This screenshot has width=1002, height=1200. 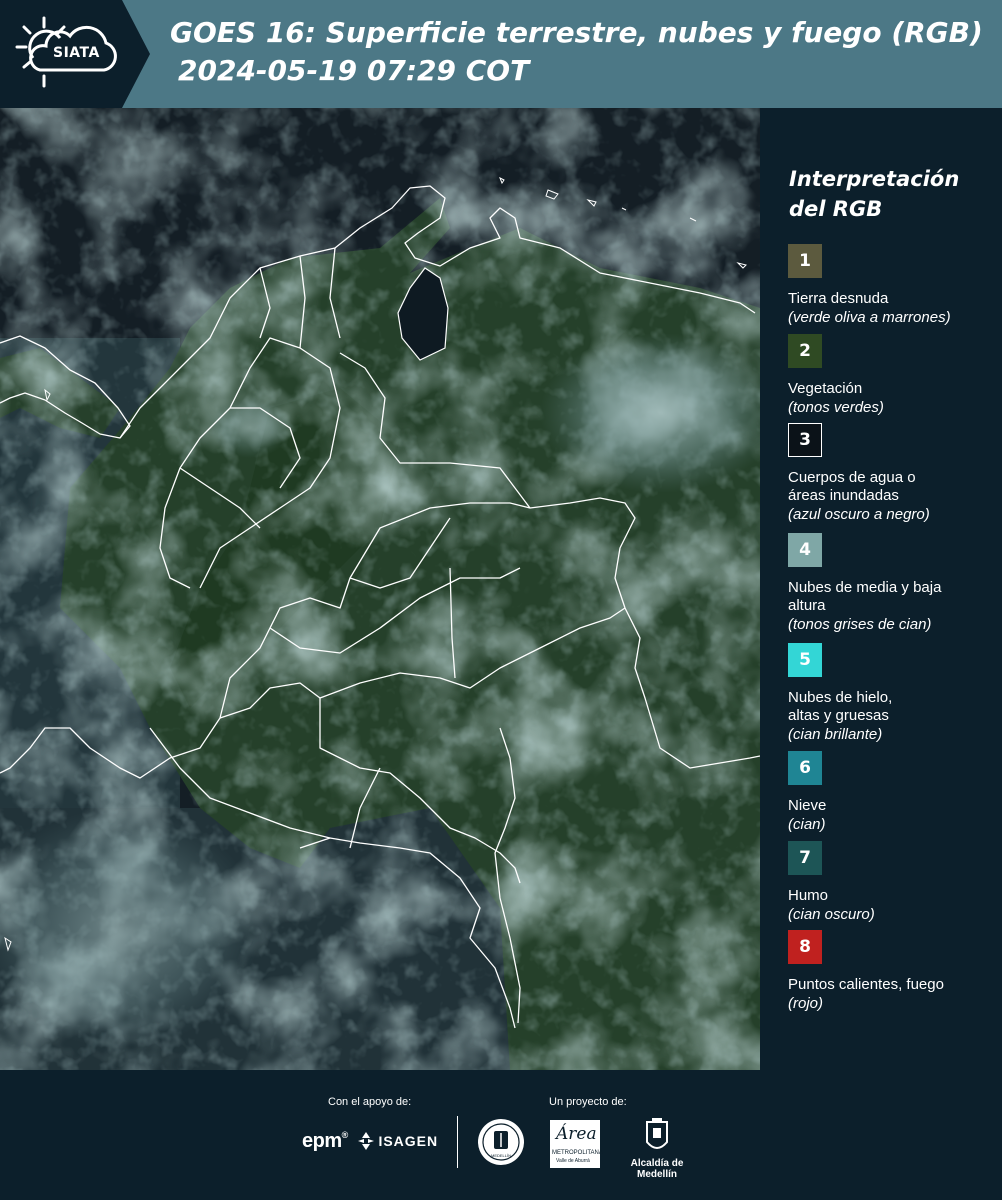 I want to click on medellin-coat-of-arms-icon, so click(x=657, y=1133).